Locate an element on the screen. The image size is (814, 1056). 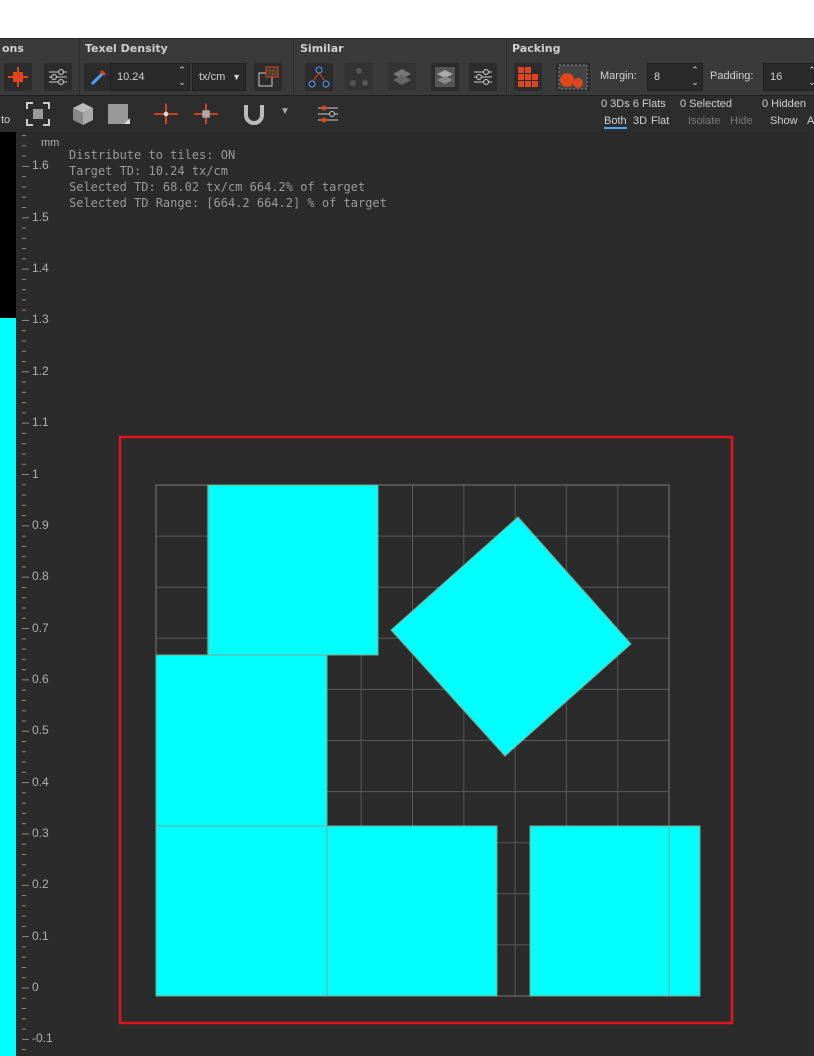
square-icon is located at coordinates (119, 114).